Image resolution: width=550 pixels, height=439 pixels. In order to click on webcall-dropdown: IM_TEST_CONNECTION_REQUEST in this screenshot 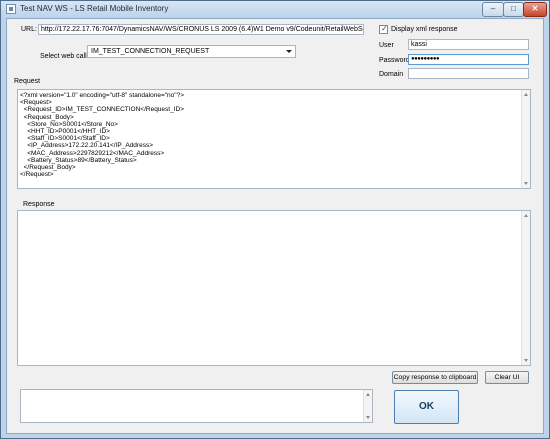, I will do `click(191, 51)`.